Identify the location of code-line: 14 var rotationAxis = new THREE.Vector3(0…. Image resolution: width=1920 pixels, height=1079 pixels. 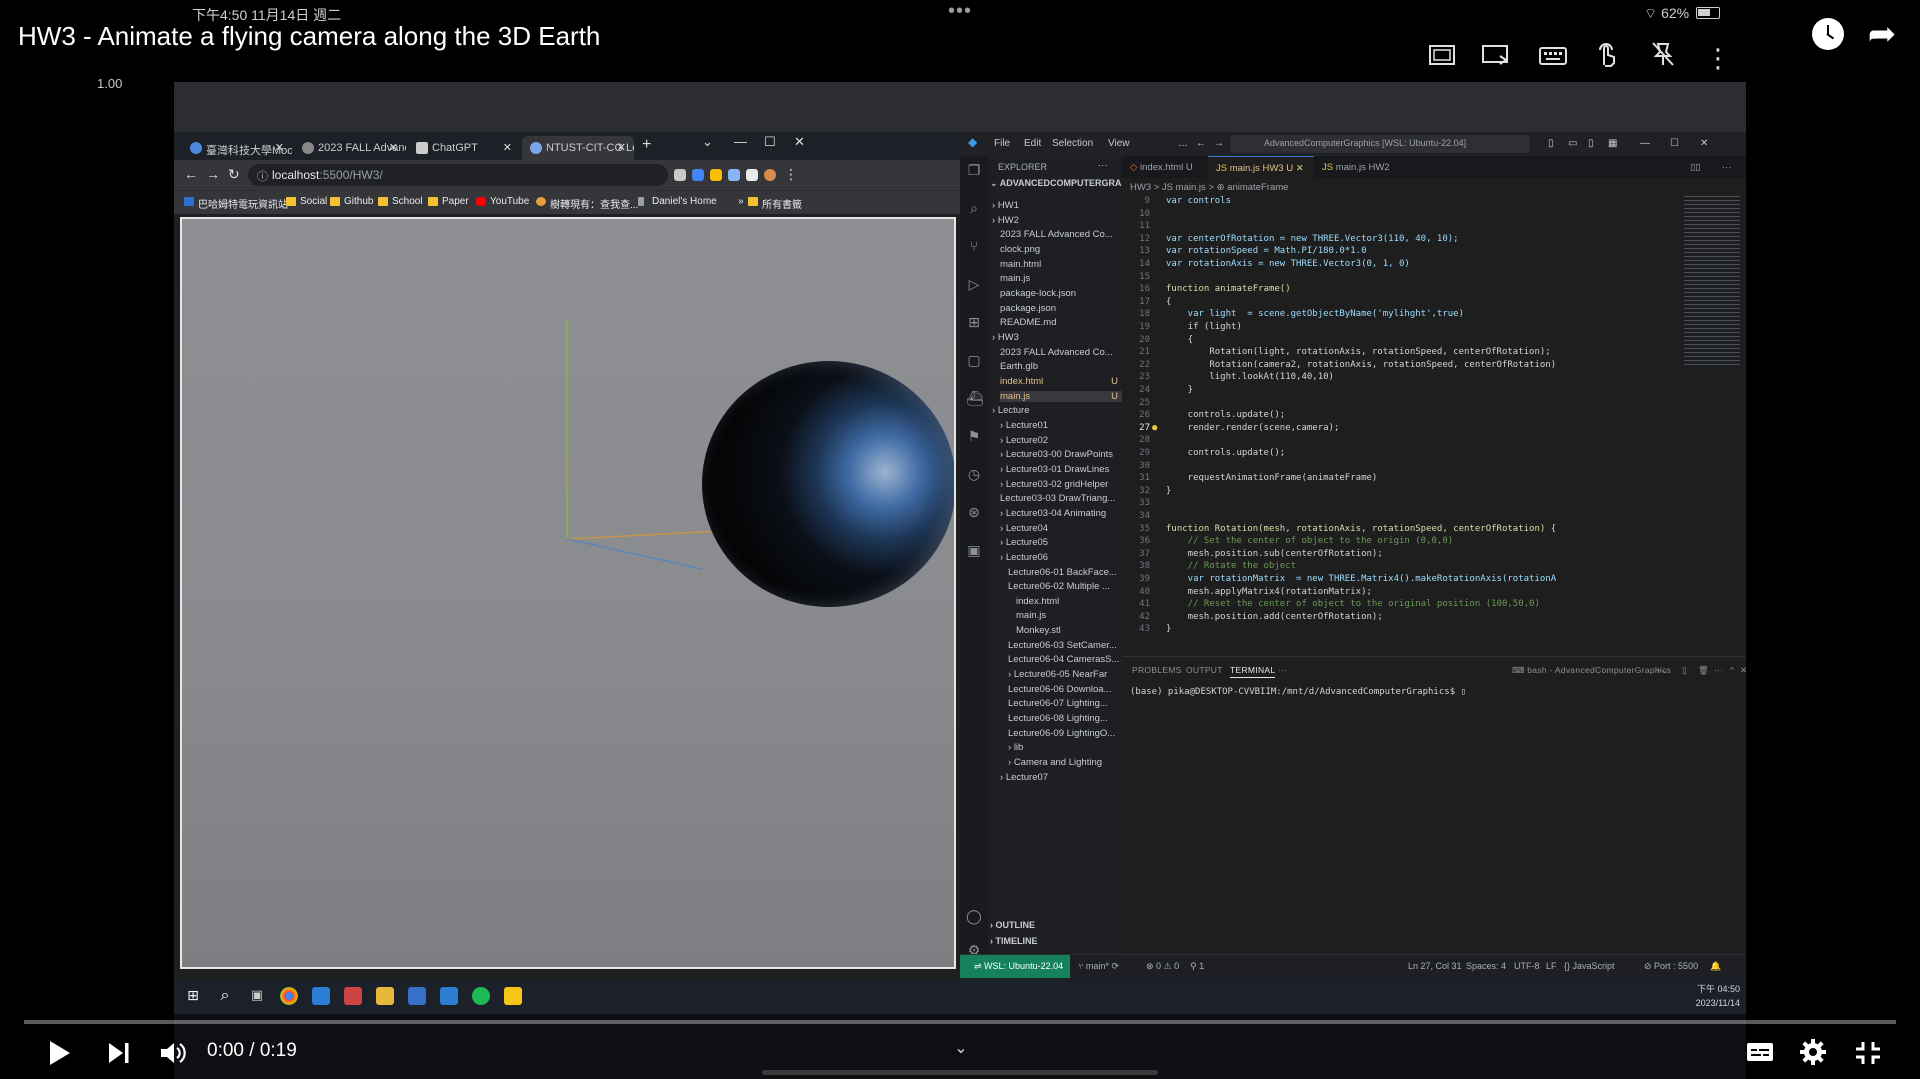
(1434, 265).